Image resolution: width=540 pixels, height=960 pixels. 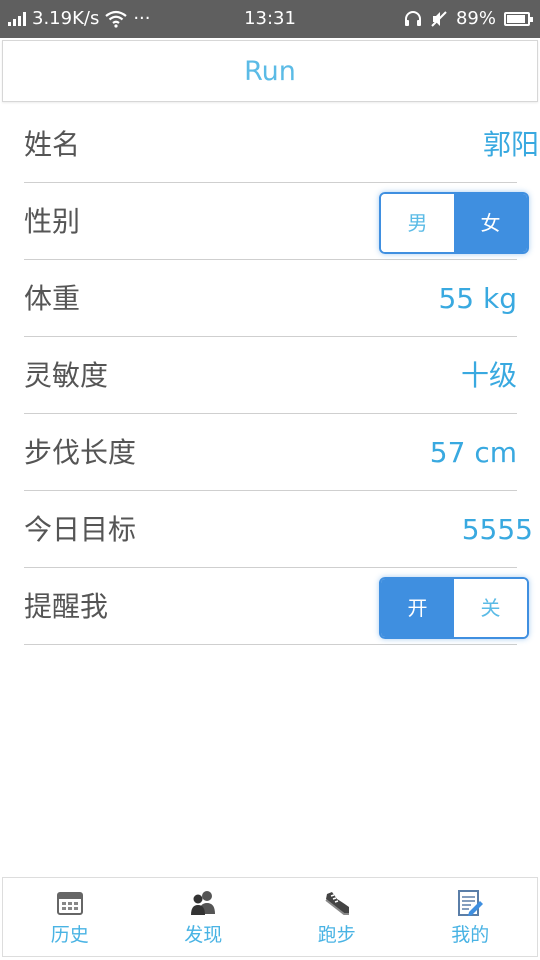 What do you see at coordinates (69, 903) in the screenshot?
I see `calendar-icon` at bounding box center [69, 903].